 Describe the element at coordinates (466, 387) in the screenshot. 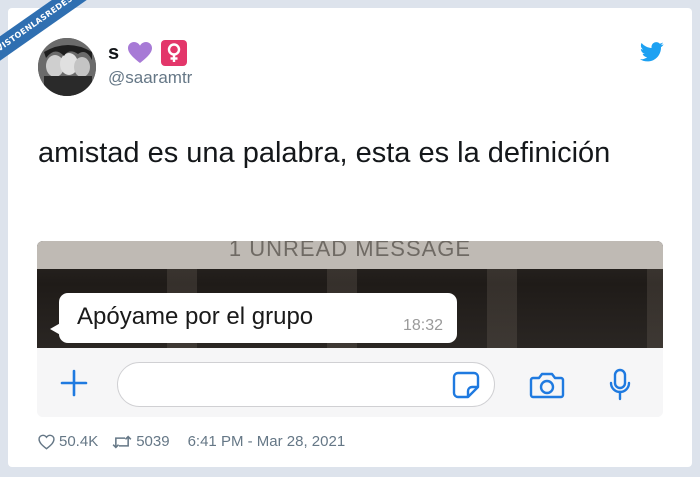

I see `sticker-icon` at that location.